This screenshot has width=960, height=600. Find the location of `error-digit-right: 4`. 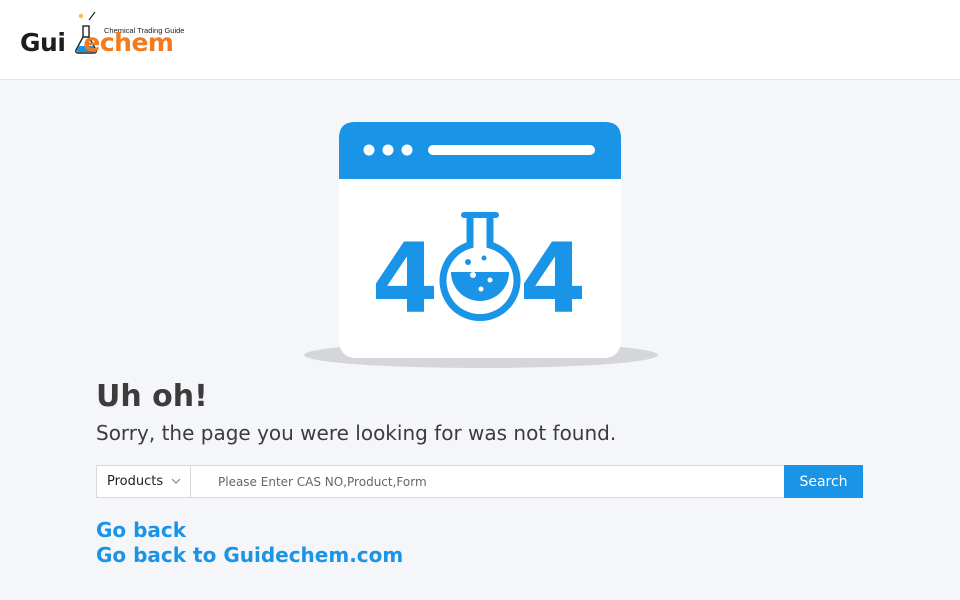

error-digit-right: 4 is located at coordinates (553, 279).